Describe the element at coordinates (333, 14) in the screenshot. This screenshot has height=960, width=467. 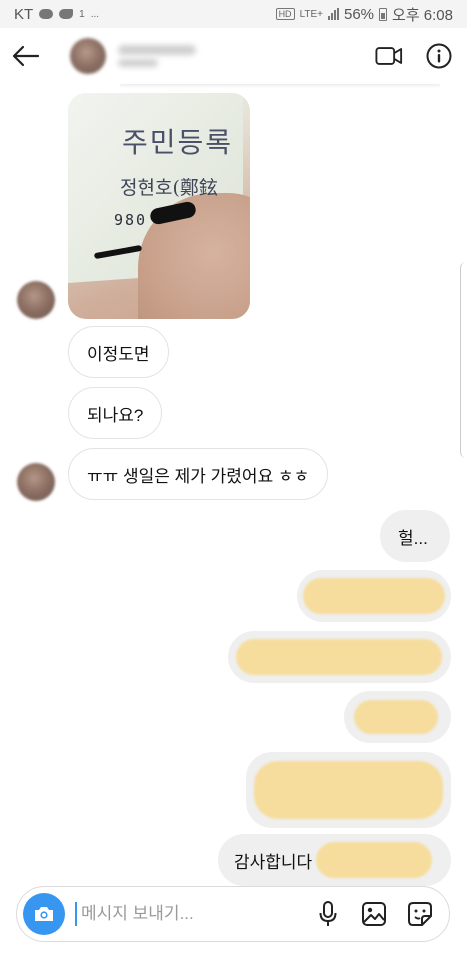
I see `signal-icon` at that location.